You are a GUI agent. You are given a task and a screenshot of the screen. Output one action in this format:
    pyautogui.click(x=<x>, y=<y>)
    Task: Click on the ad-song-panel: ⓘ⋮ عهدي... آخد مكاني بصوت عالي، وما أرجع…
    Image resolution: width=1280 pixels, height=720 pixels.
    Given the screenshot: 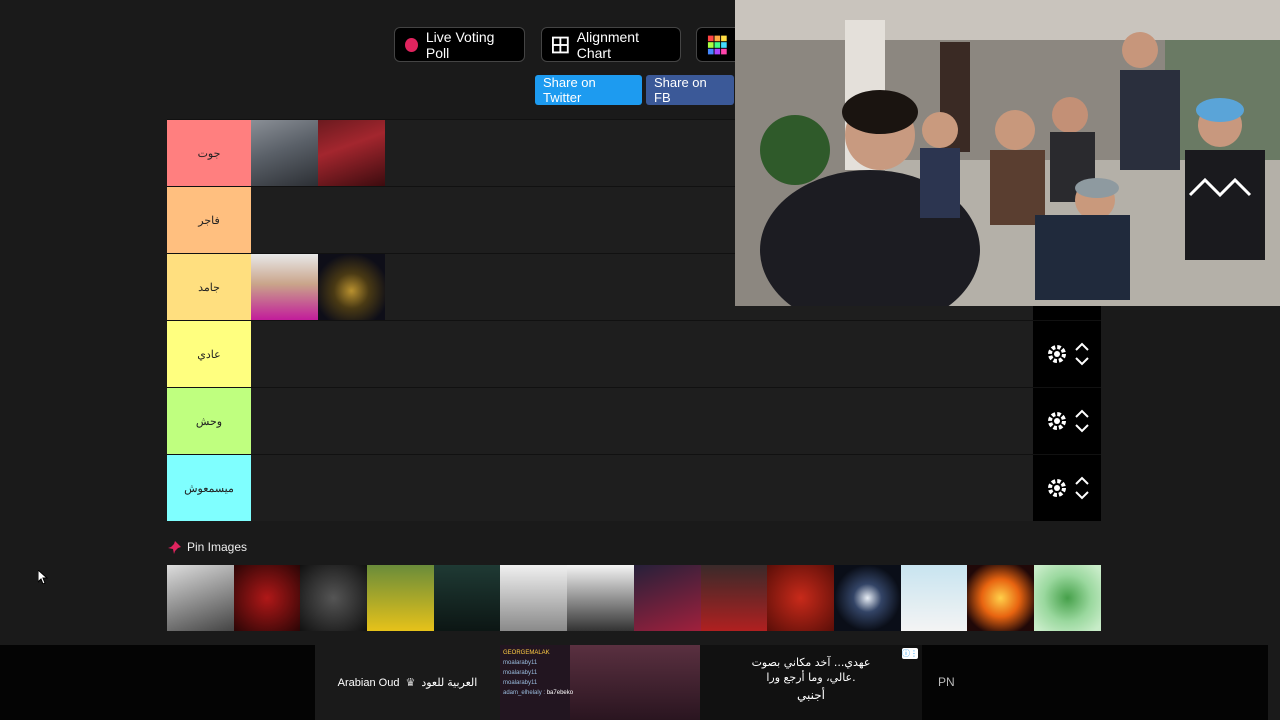 What is the action you would take?
    pyautogui.click(x=811, y=682)
    